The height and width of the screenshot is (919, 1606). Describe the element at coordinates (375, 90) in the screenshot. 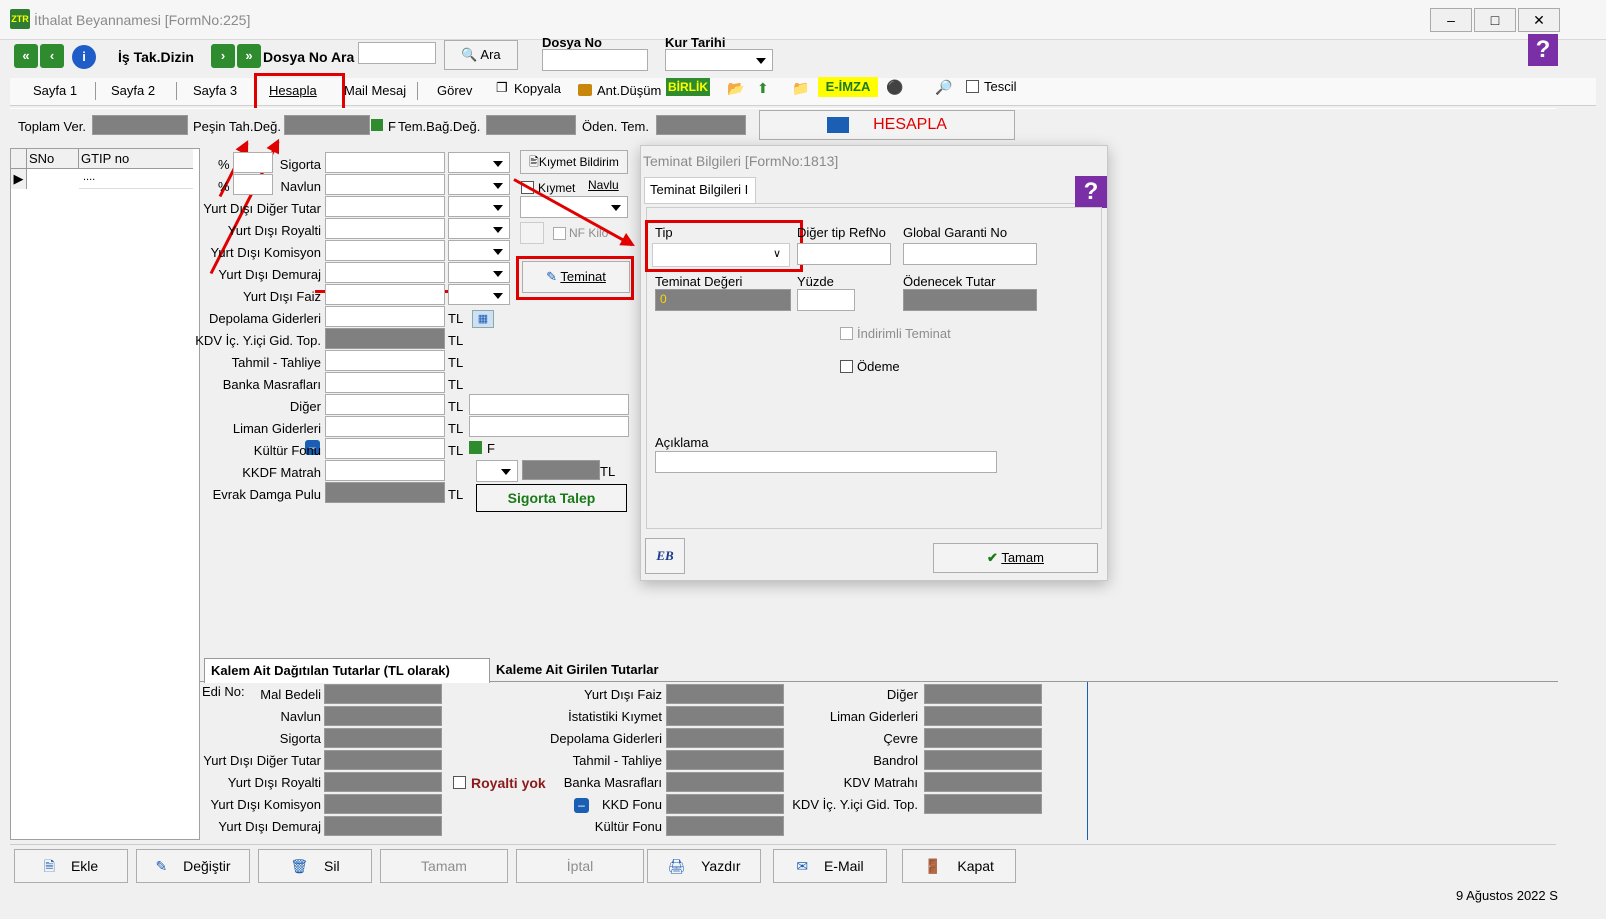

I see `tab-mail-mesaj: Mail Mesaj` at that location.